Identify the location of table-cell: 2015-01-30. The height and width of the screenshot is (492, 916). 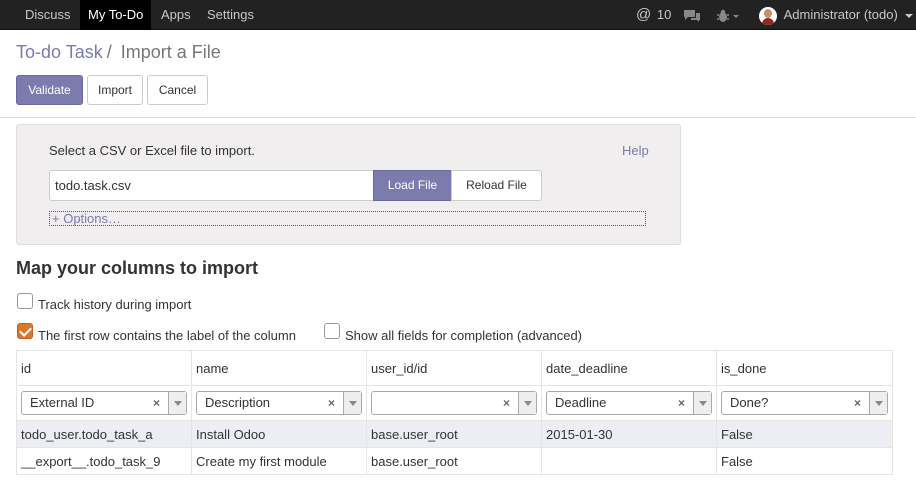
(629, 434).